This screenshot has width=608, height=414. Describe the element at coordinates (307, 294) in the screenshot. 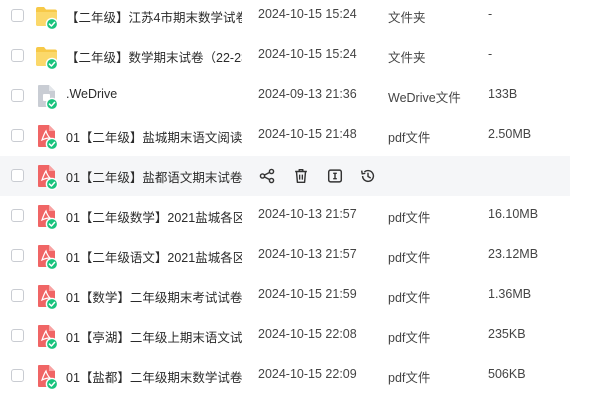

I see `file-modified-date: 2024-10-15 21:59` at that location.